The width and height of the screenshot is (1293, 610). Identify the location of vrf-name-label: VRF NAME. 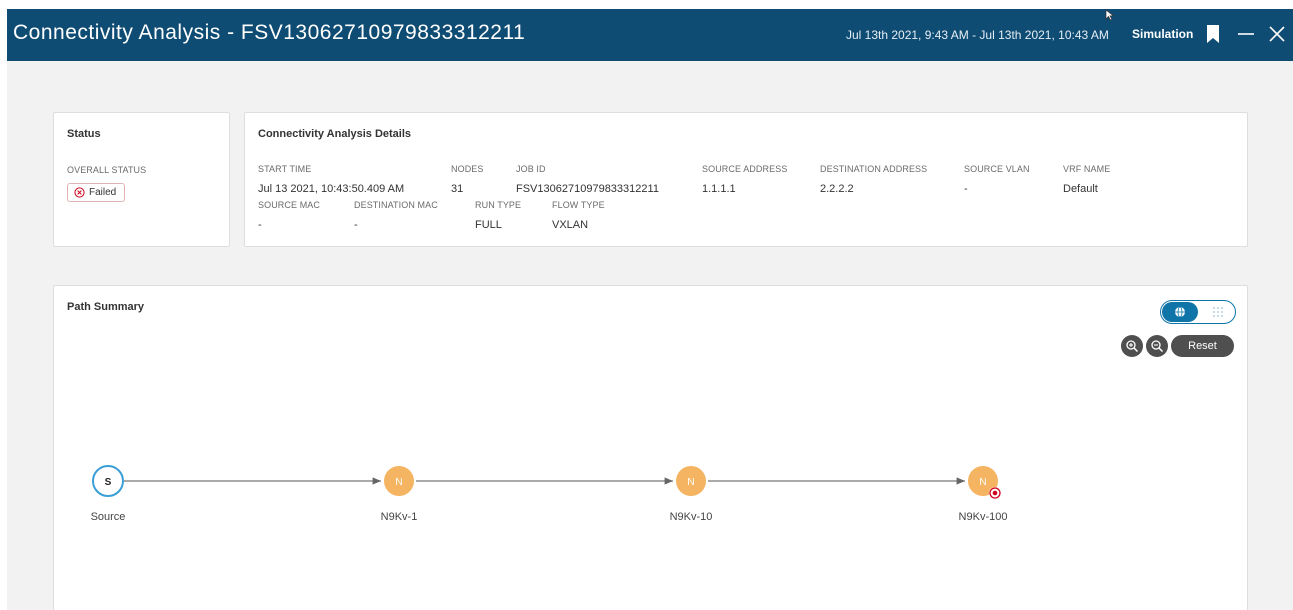
(1087, 169).